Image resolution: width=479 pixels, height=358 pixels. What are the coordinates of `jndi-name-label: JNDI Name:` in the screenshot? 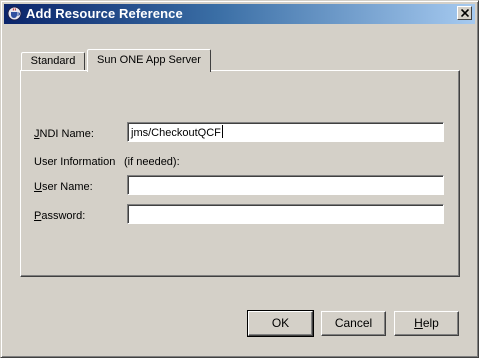 It's located at (64, 134).